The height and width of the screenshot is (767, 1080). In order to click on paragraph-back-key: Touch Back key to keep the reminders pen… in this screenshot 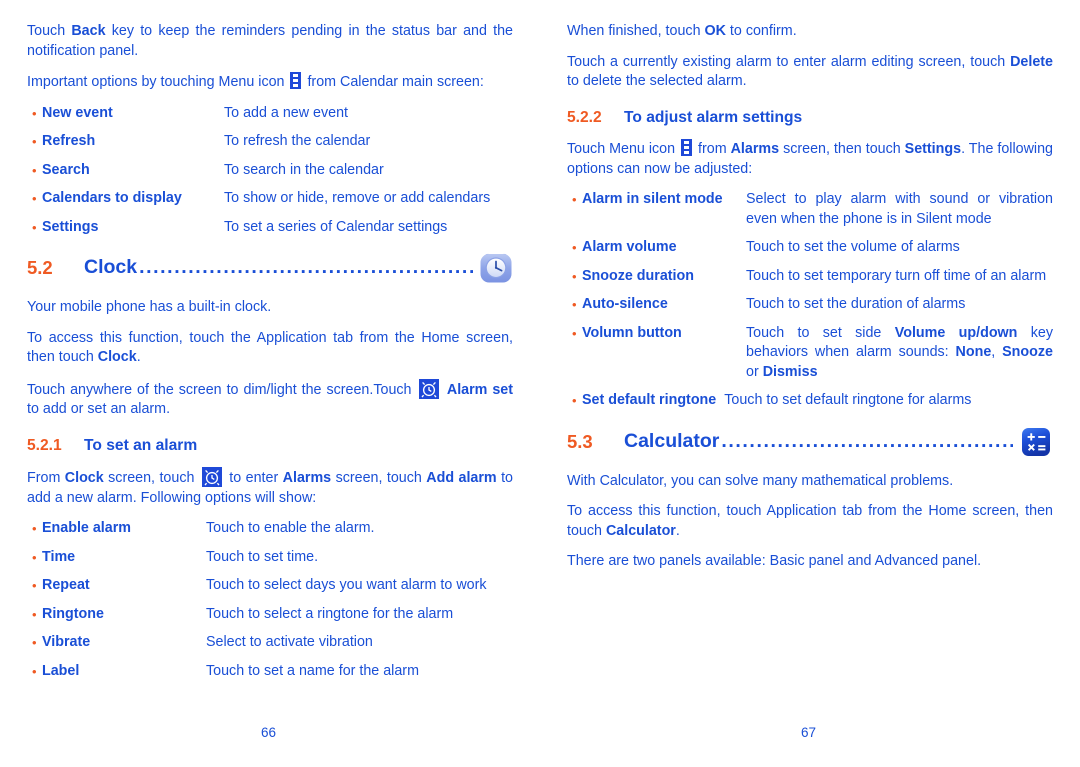, I will do `click(270, 41)`.